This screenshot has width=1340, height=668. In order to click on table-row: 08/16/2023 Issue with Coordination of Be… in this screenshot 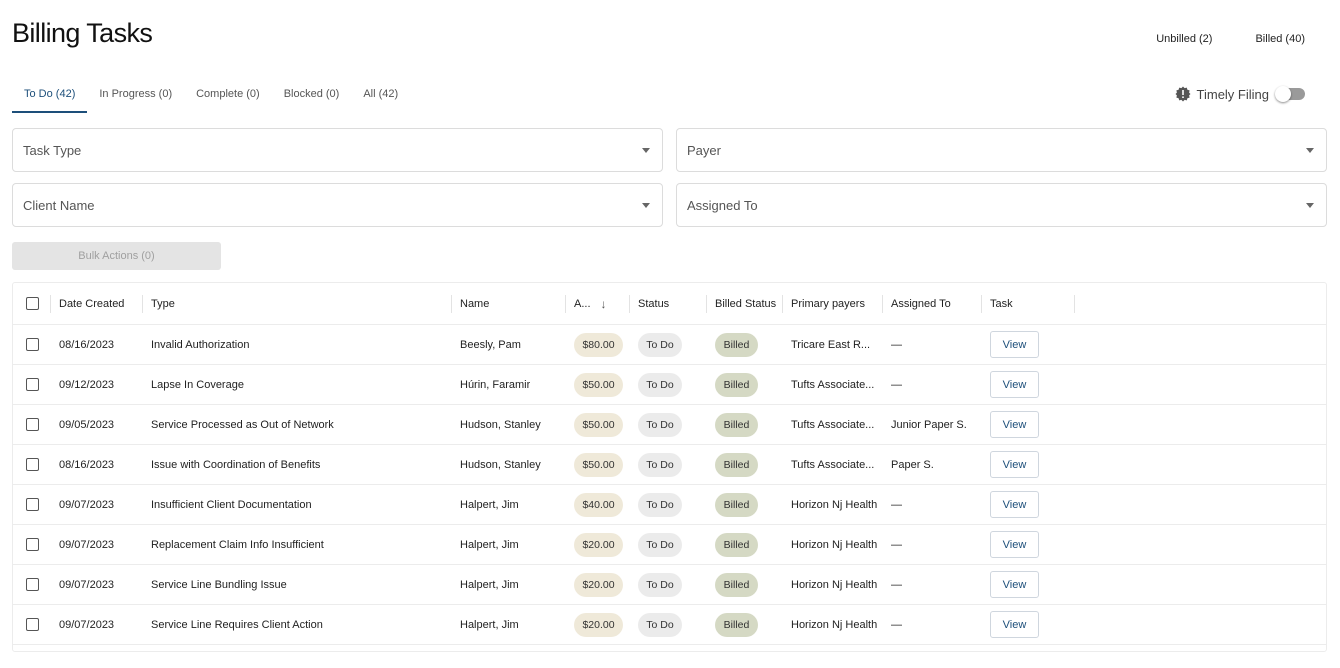, I will do `click(669, 465)`.